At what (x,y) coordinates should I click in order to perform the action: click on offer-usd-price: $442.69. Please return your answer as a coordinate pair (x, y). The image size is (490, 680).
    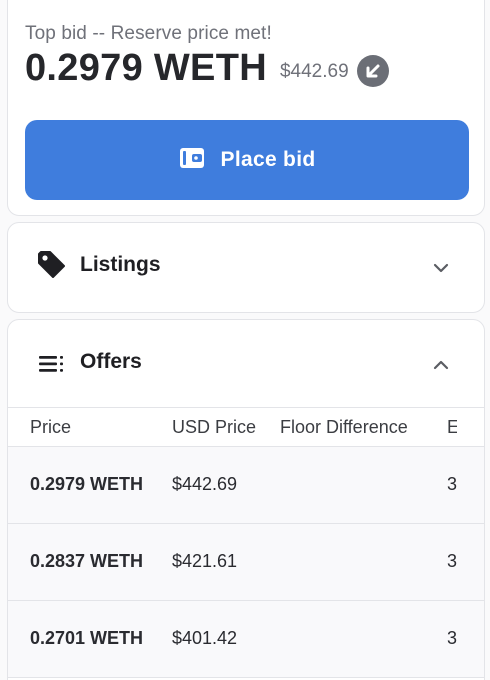
    Looking at the image, I should click on (205, 484).